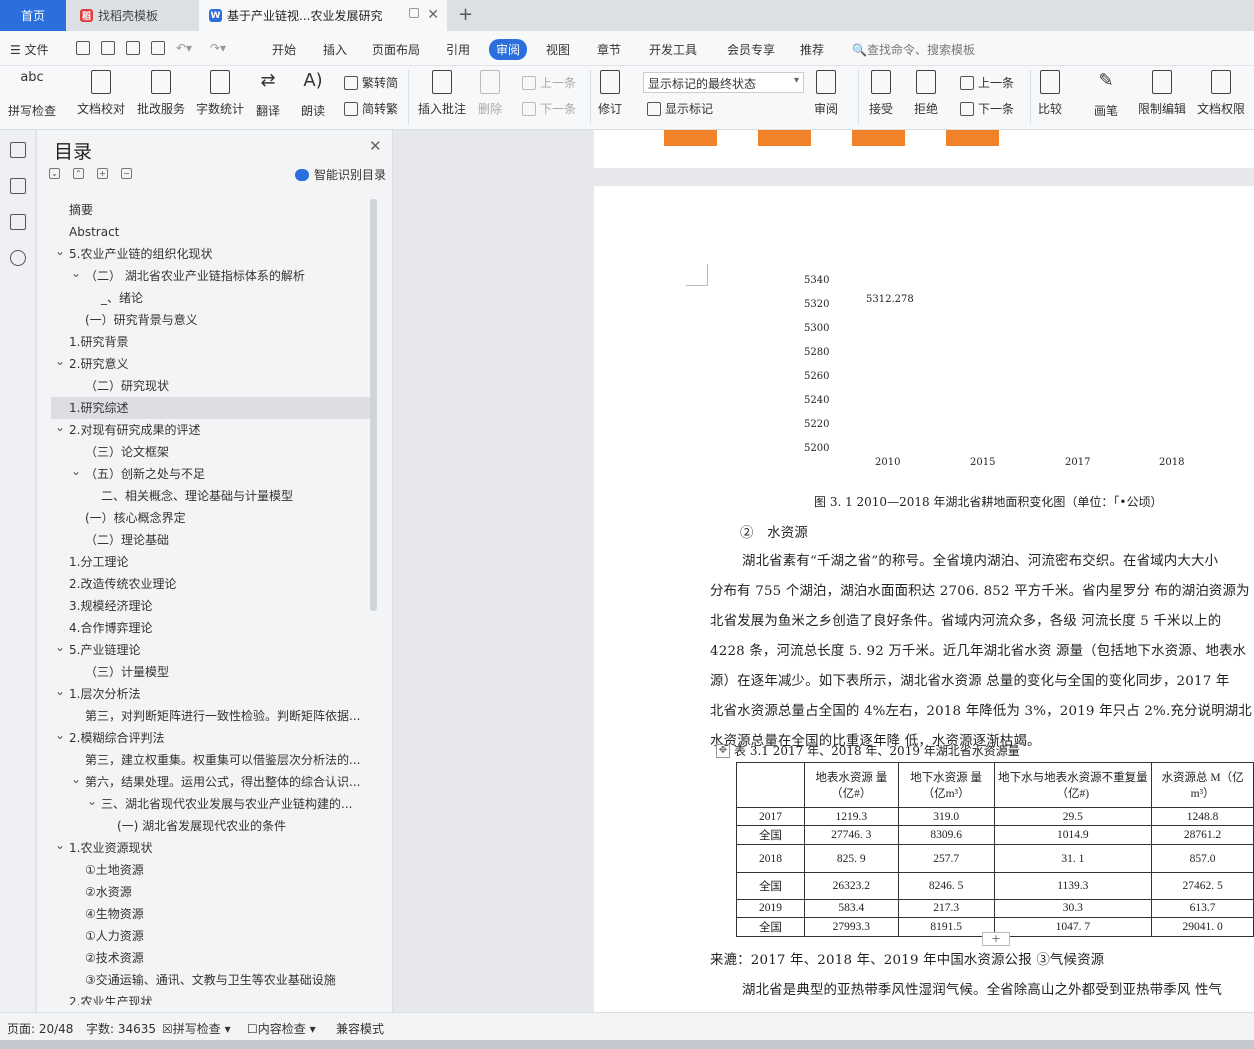 The image size is (1254, 1049). Describe the element at coordinates (211, 998) in the screenshot. I see `toc-item: 2.农业生产现状` at that location.